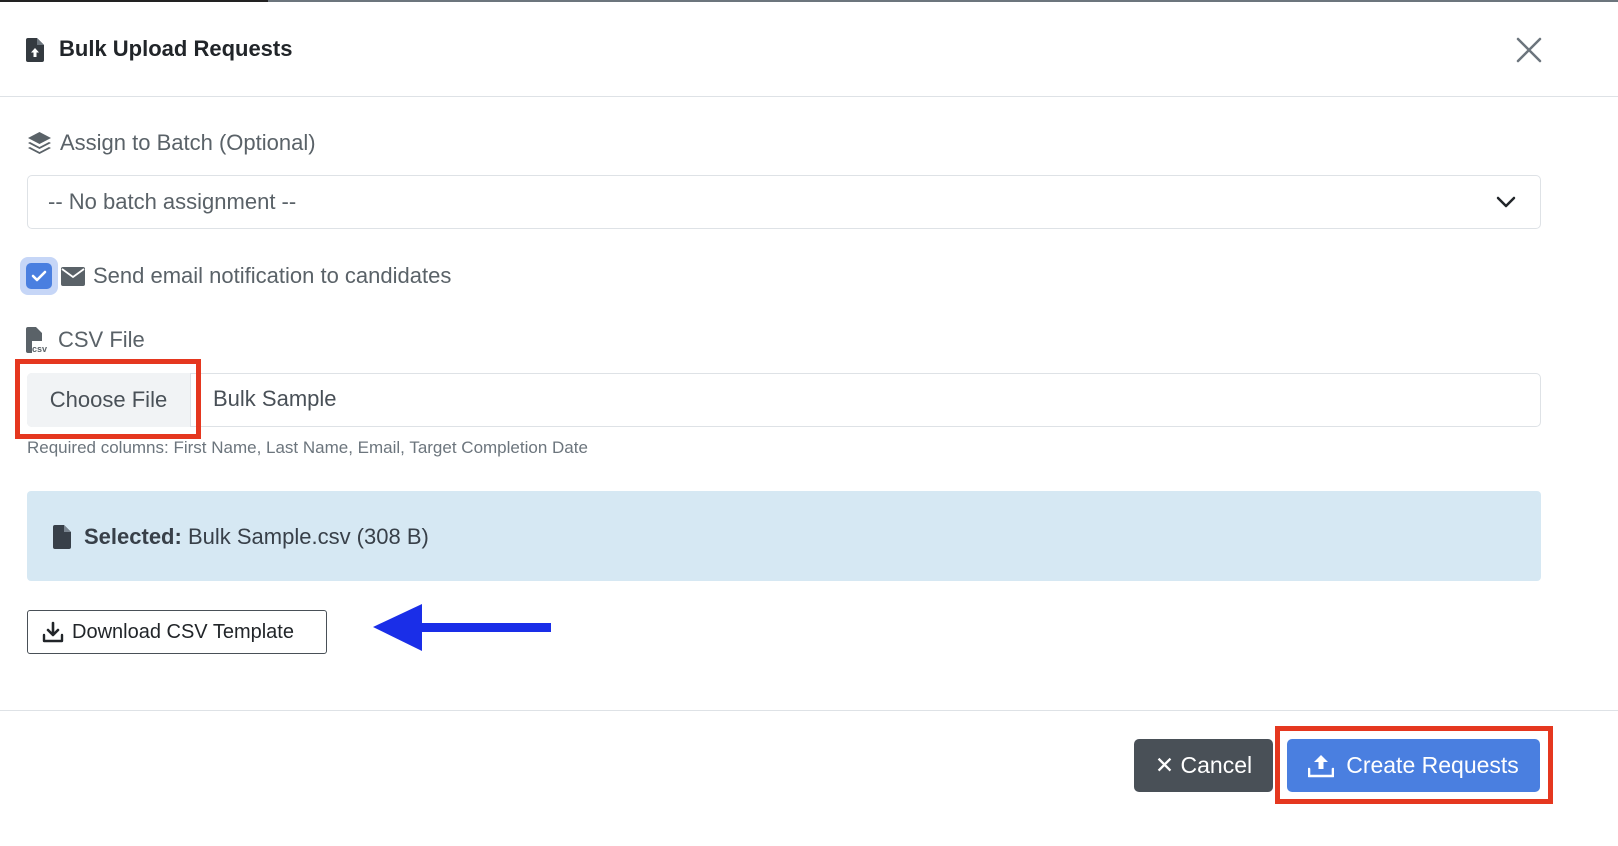 The height and width of the screenshot is (846, 1618). Describe the element at coordinates (133, 536) in the screenshot. I see `selected-prefix: Selected:` at that location.